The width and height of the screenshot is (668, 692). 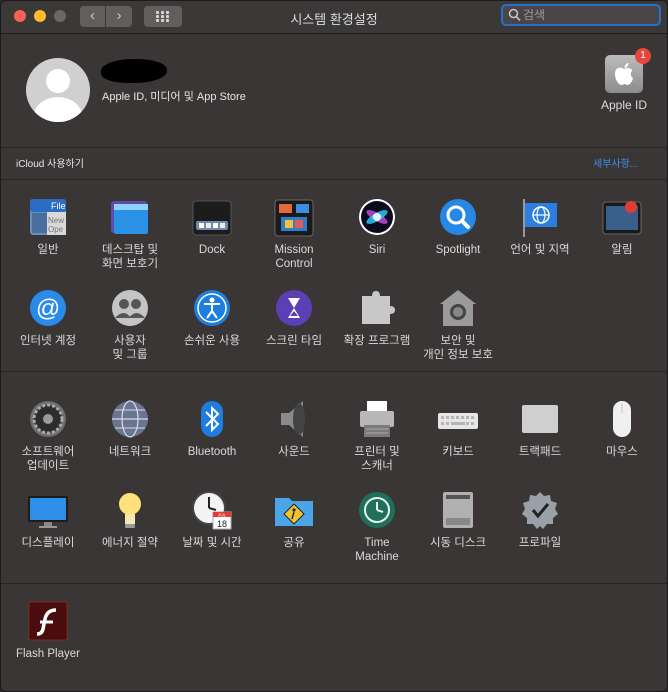 I want to click on pref-desktop-screensaver: 데스크탑 및 화면 보호기, so click(x=130, y=234).